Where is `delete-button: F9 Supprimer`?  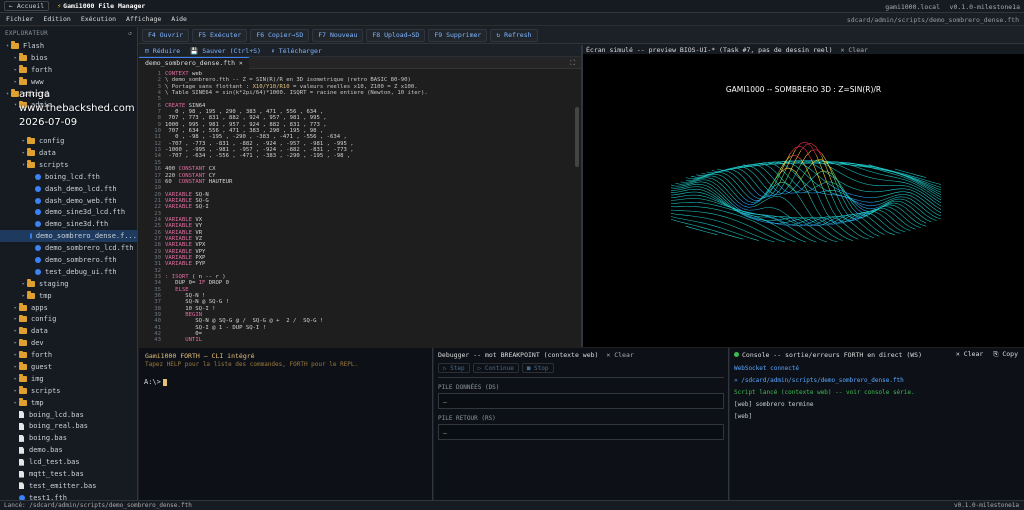 delete-button: F9 Supprimer is located at coordinates (458, 35).